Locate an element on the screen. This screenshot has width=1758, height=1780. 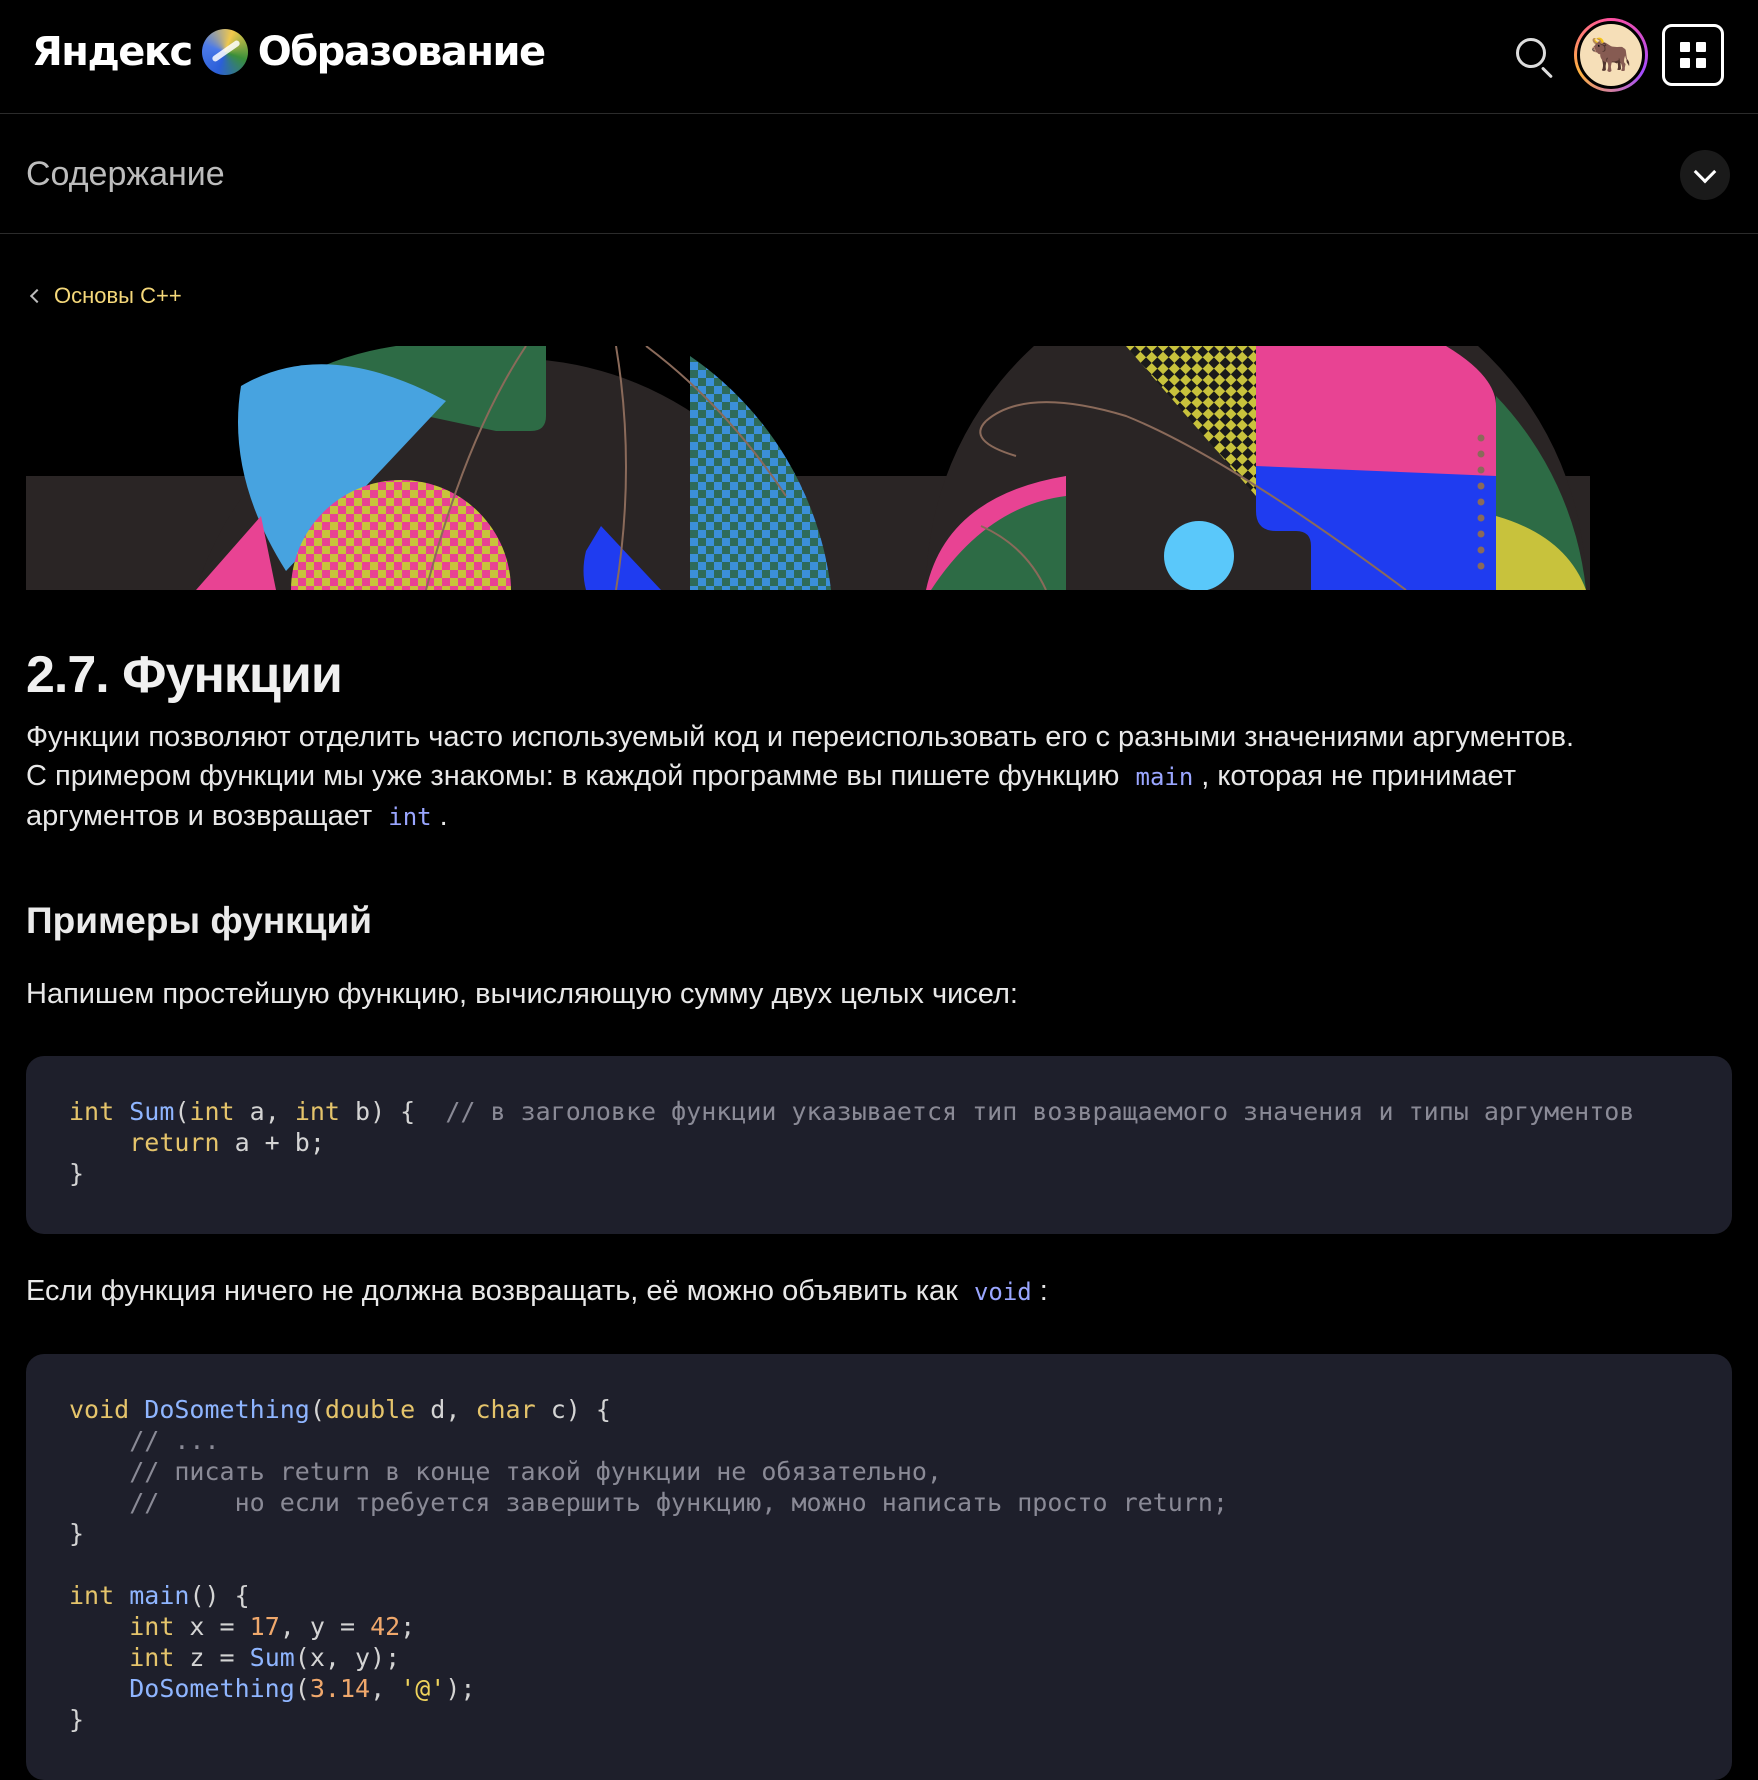
code-token: c) { is located at coordinates (573, 1409).